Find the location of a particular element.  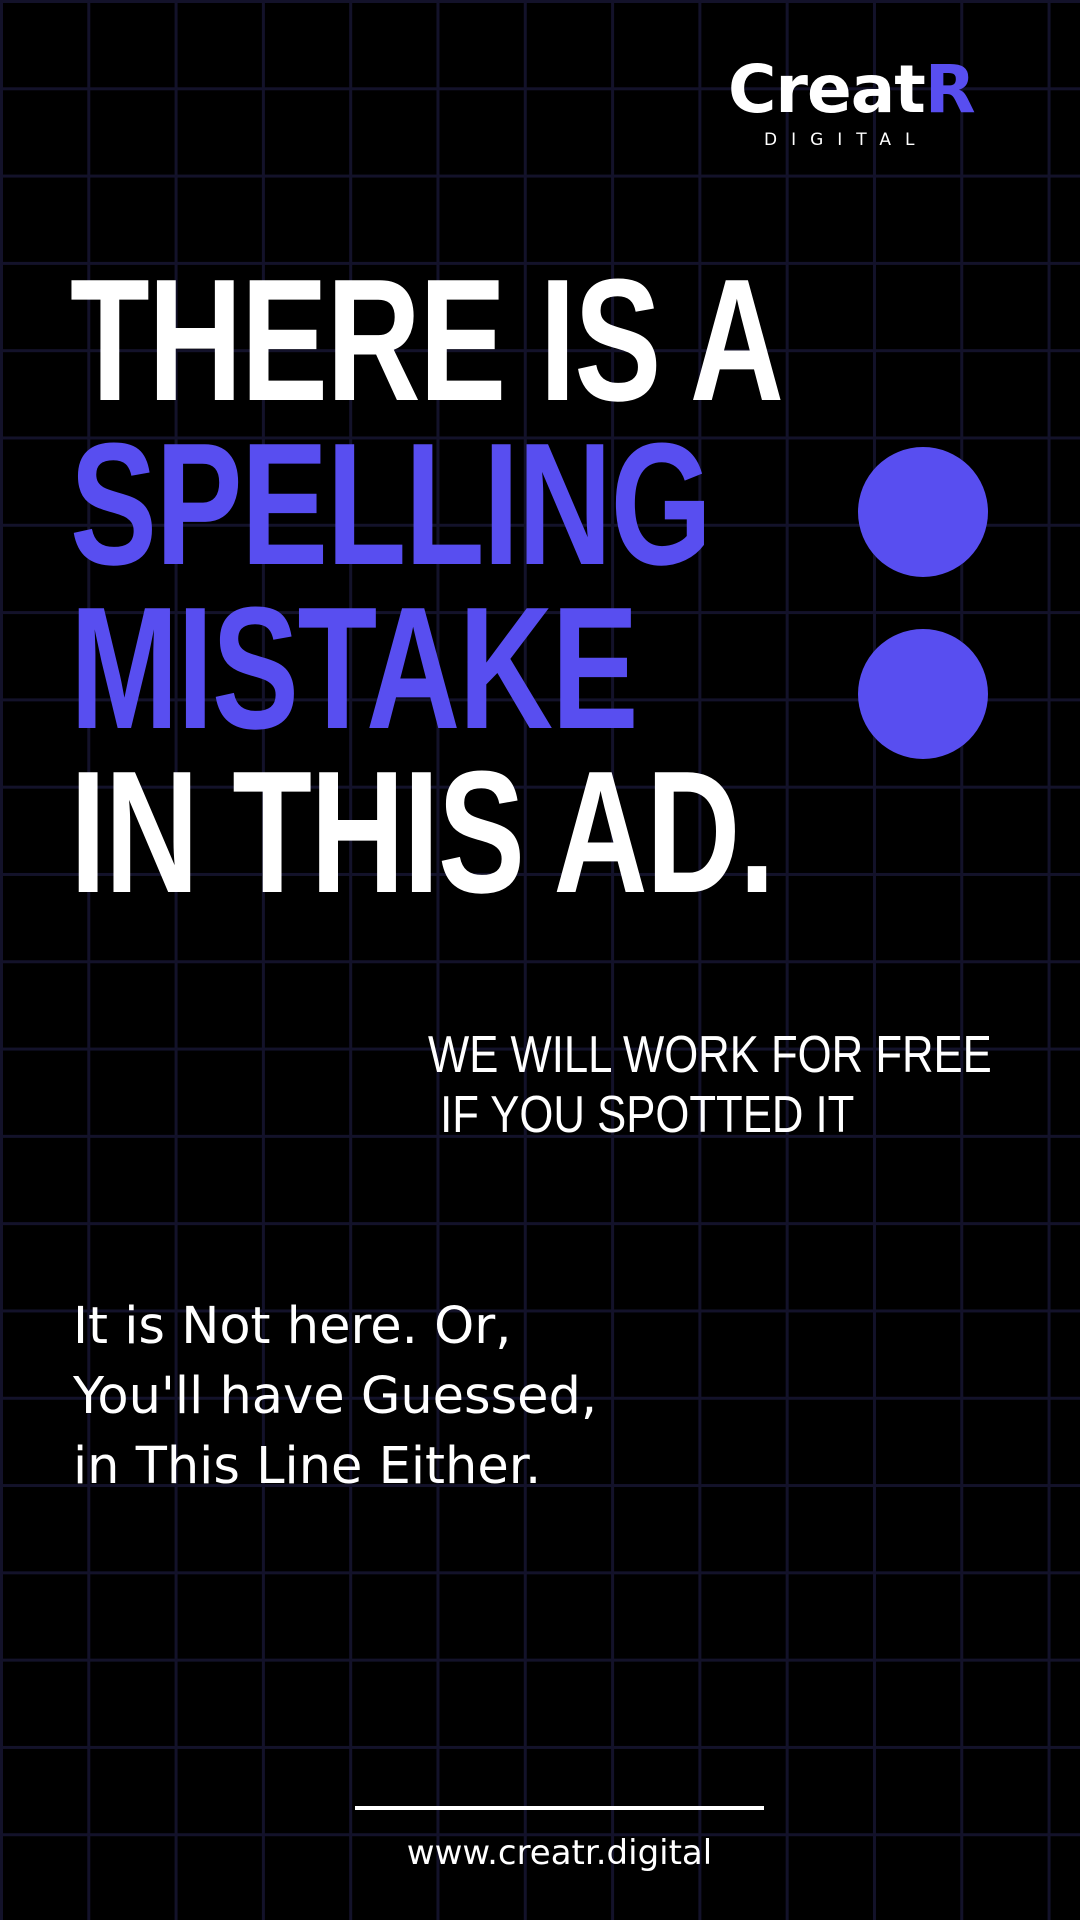

headline-line-2: SPELLING is located at coordinates (391, 503).